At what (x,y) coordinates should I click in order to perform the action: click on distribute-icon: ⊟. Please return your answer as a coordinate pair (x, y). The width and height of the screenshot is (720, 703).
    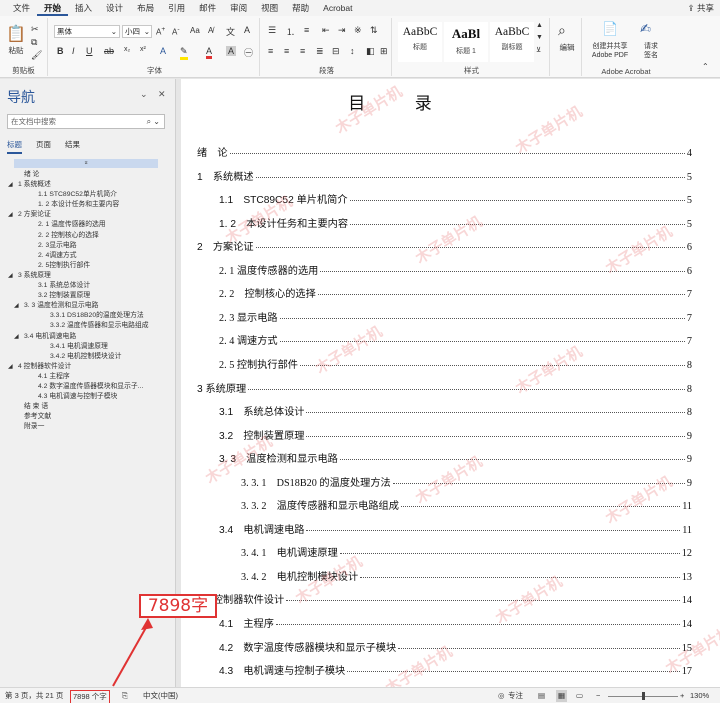
    Looking at the image, I should click on (336, 51).